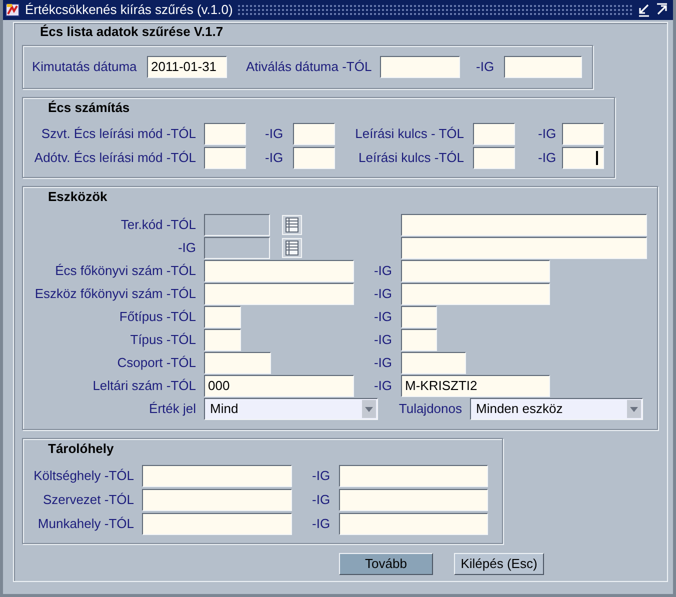 The height and width of the screenshot is (597, 676). Describe the element at coordinates (409, 134) in the screenshot. I see `field-label: Leírási kulcs - TÓL` at that location.